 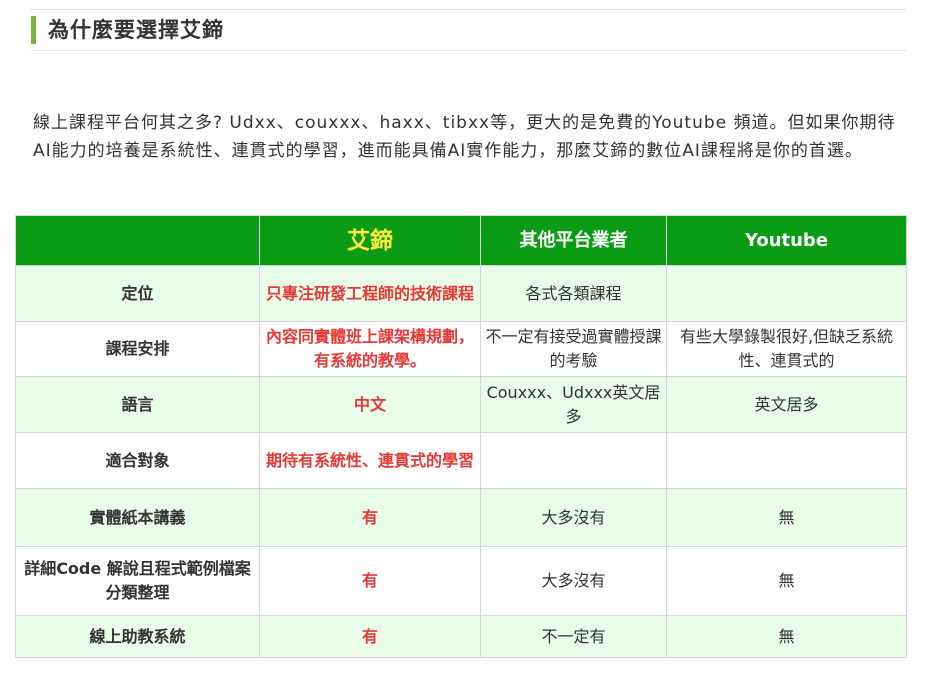 I want to click on header-other-platforms: 其他平台業者, so click(x=573, y=240).